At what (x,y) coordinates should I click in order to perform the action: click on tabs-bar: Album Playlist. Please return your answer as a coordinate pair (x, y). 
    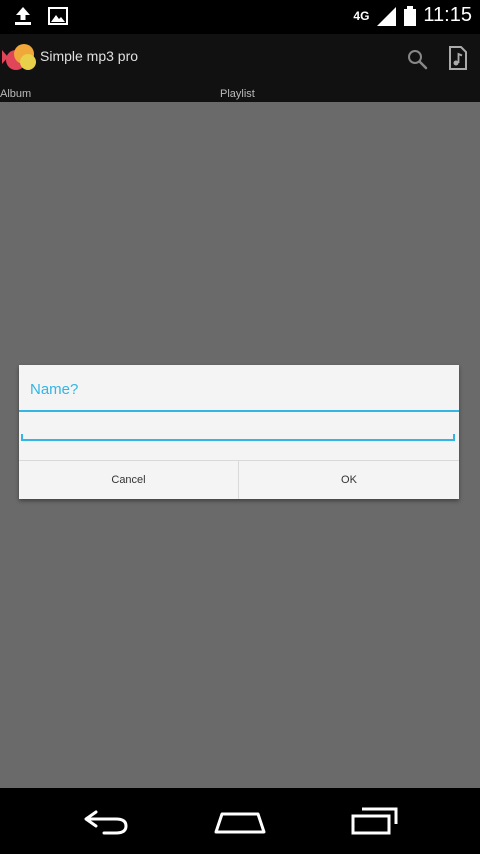
    Looking at the image, I should click on (240, 94).